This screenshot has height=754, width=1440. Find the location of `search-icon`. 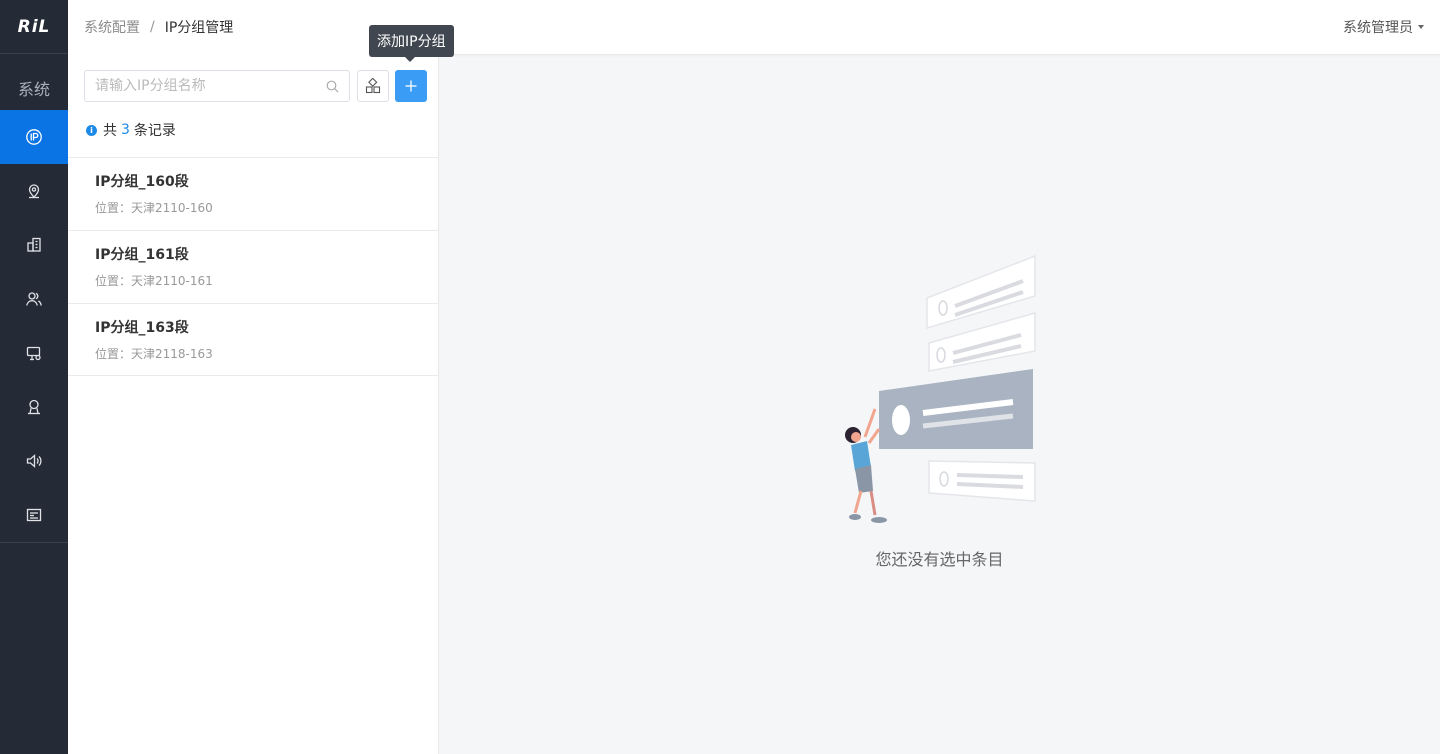

search-icon is located at coordinates (332, 86).